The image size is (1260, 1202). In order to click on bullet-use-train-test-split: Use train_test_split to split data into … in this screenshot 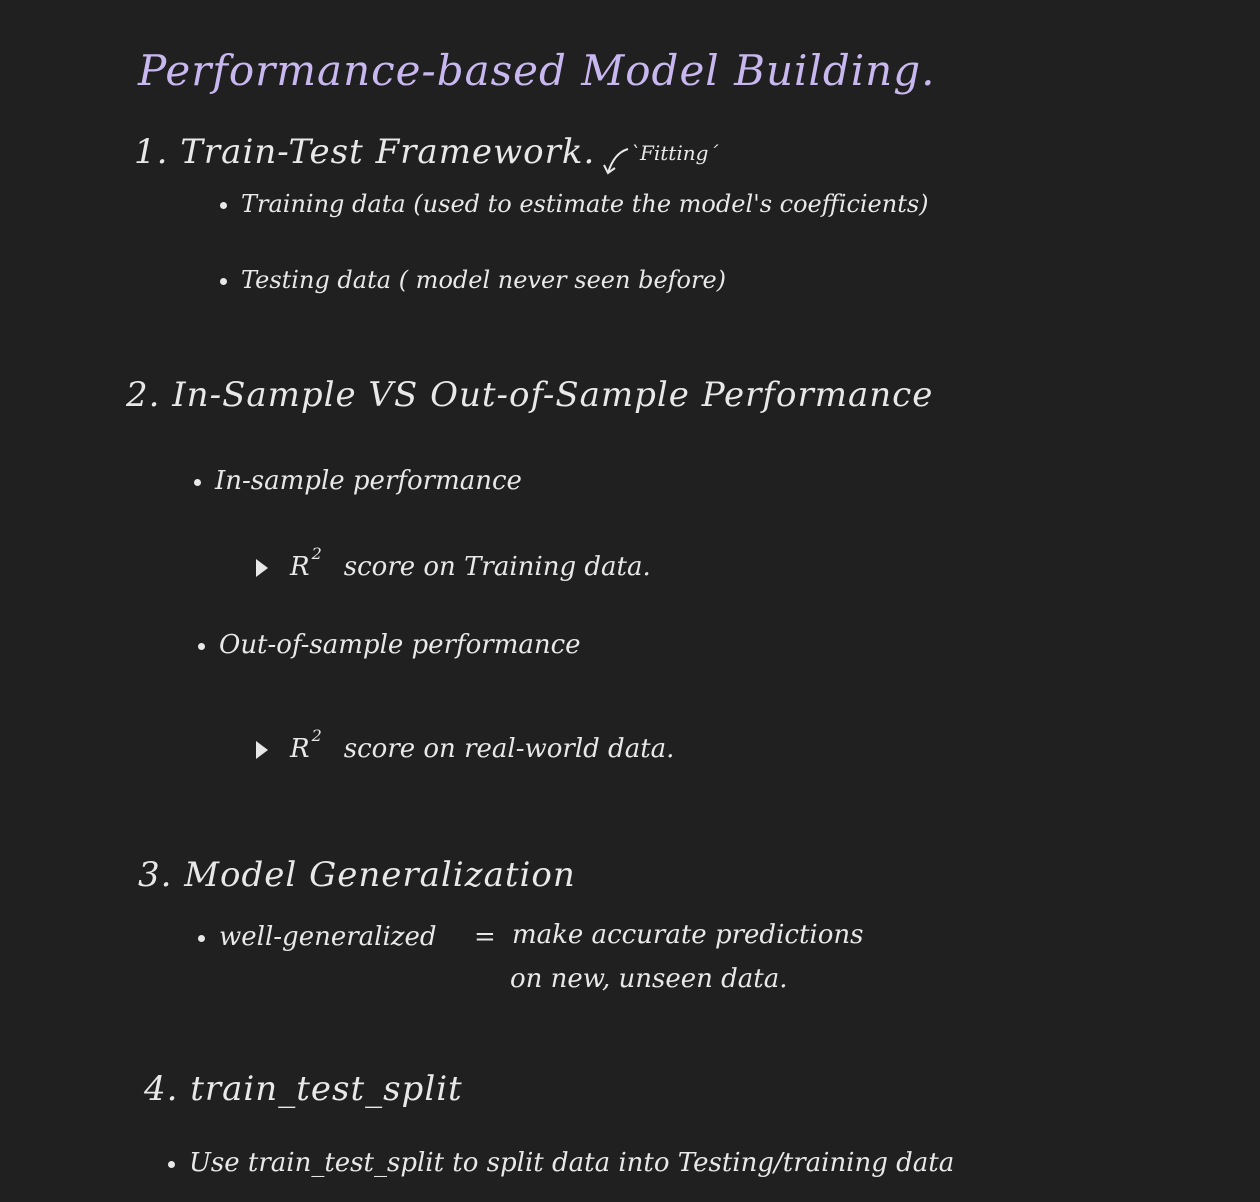, I will do `click(561, 1163)`.